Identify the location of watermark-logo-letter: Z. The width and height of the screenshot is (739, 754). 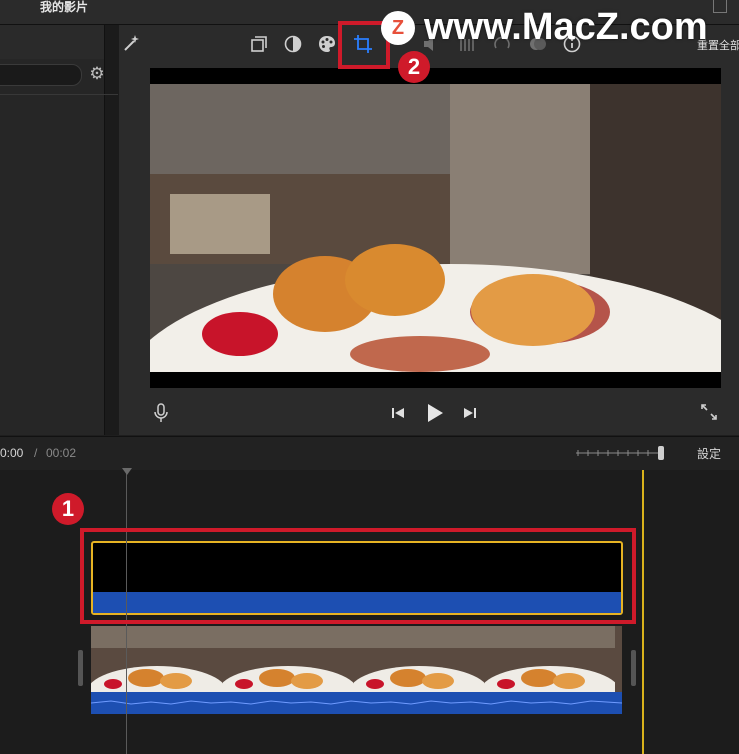
(398, 28).